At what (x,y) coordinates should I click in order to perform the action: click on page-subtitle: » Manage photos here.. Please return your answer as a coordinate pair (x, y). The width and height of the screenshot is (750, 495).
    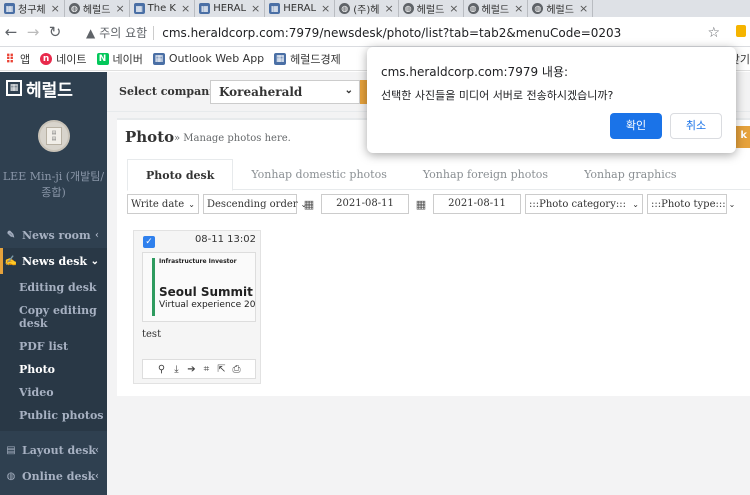
    Looking at the image, I should click on (232, 138).